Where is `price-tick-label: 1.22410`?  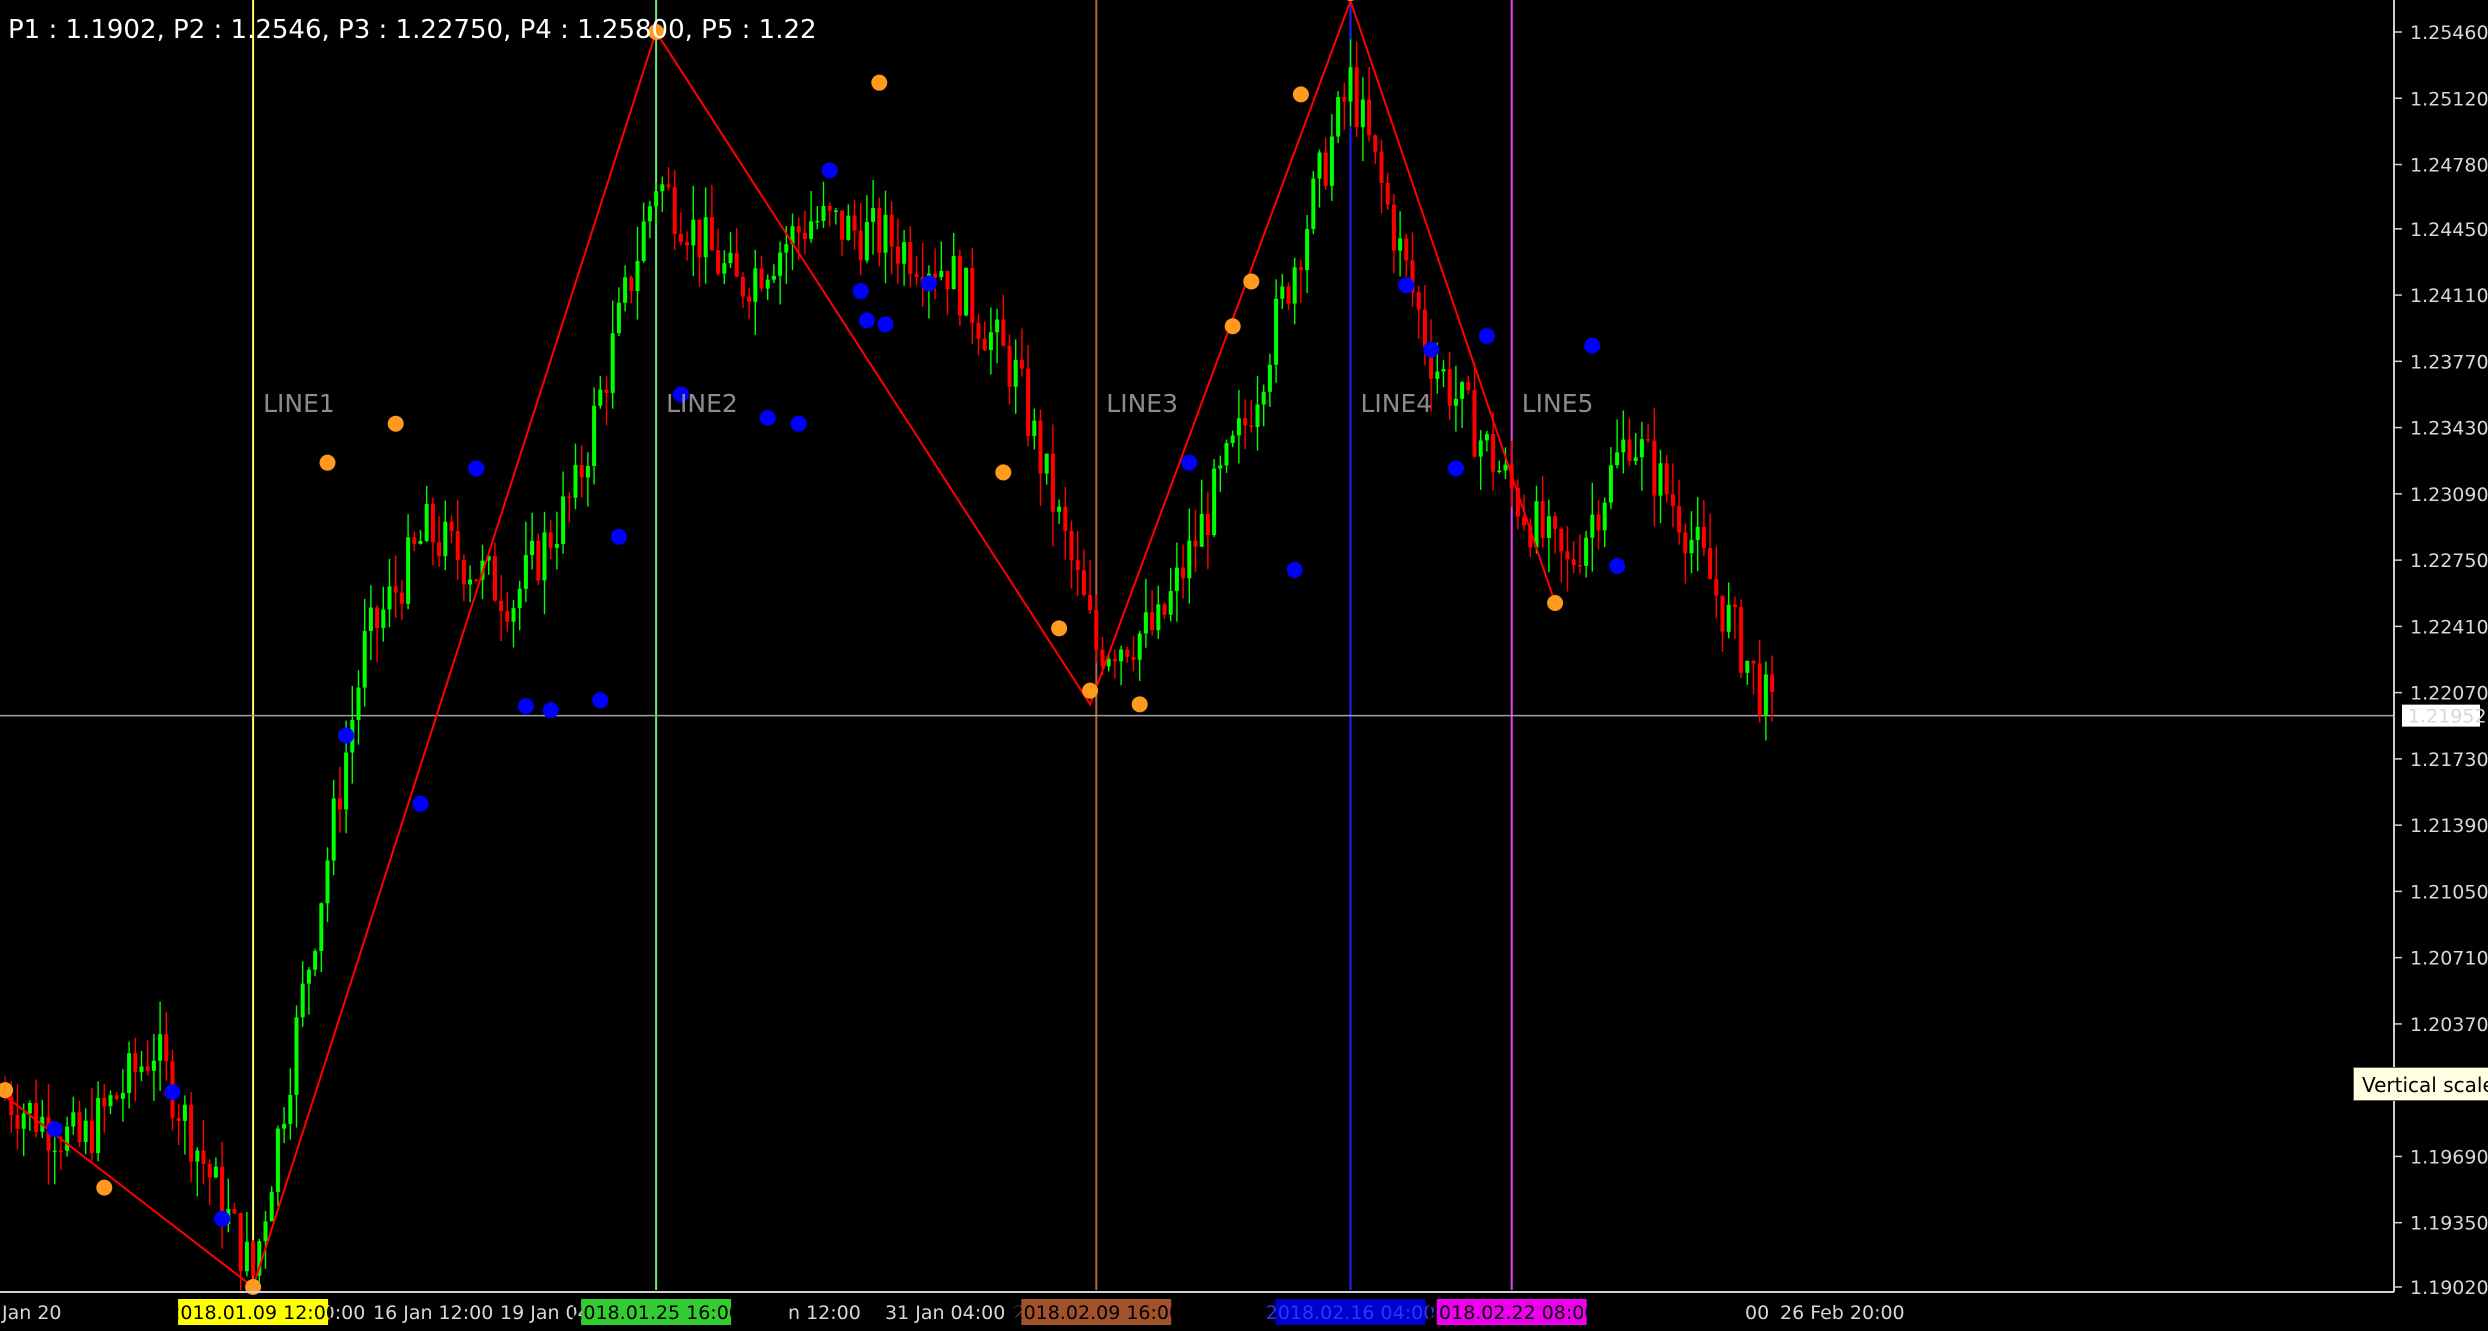 price-tick-label: 1.22410 is located at coordinates (2449, 627).